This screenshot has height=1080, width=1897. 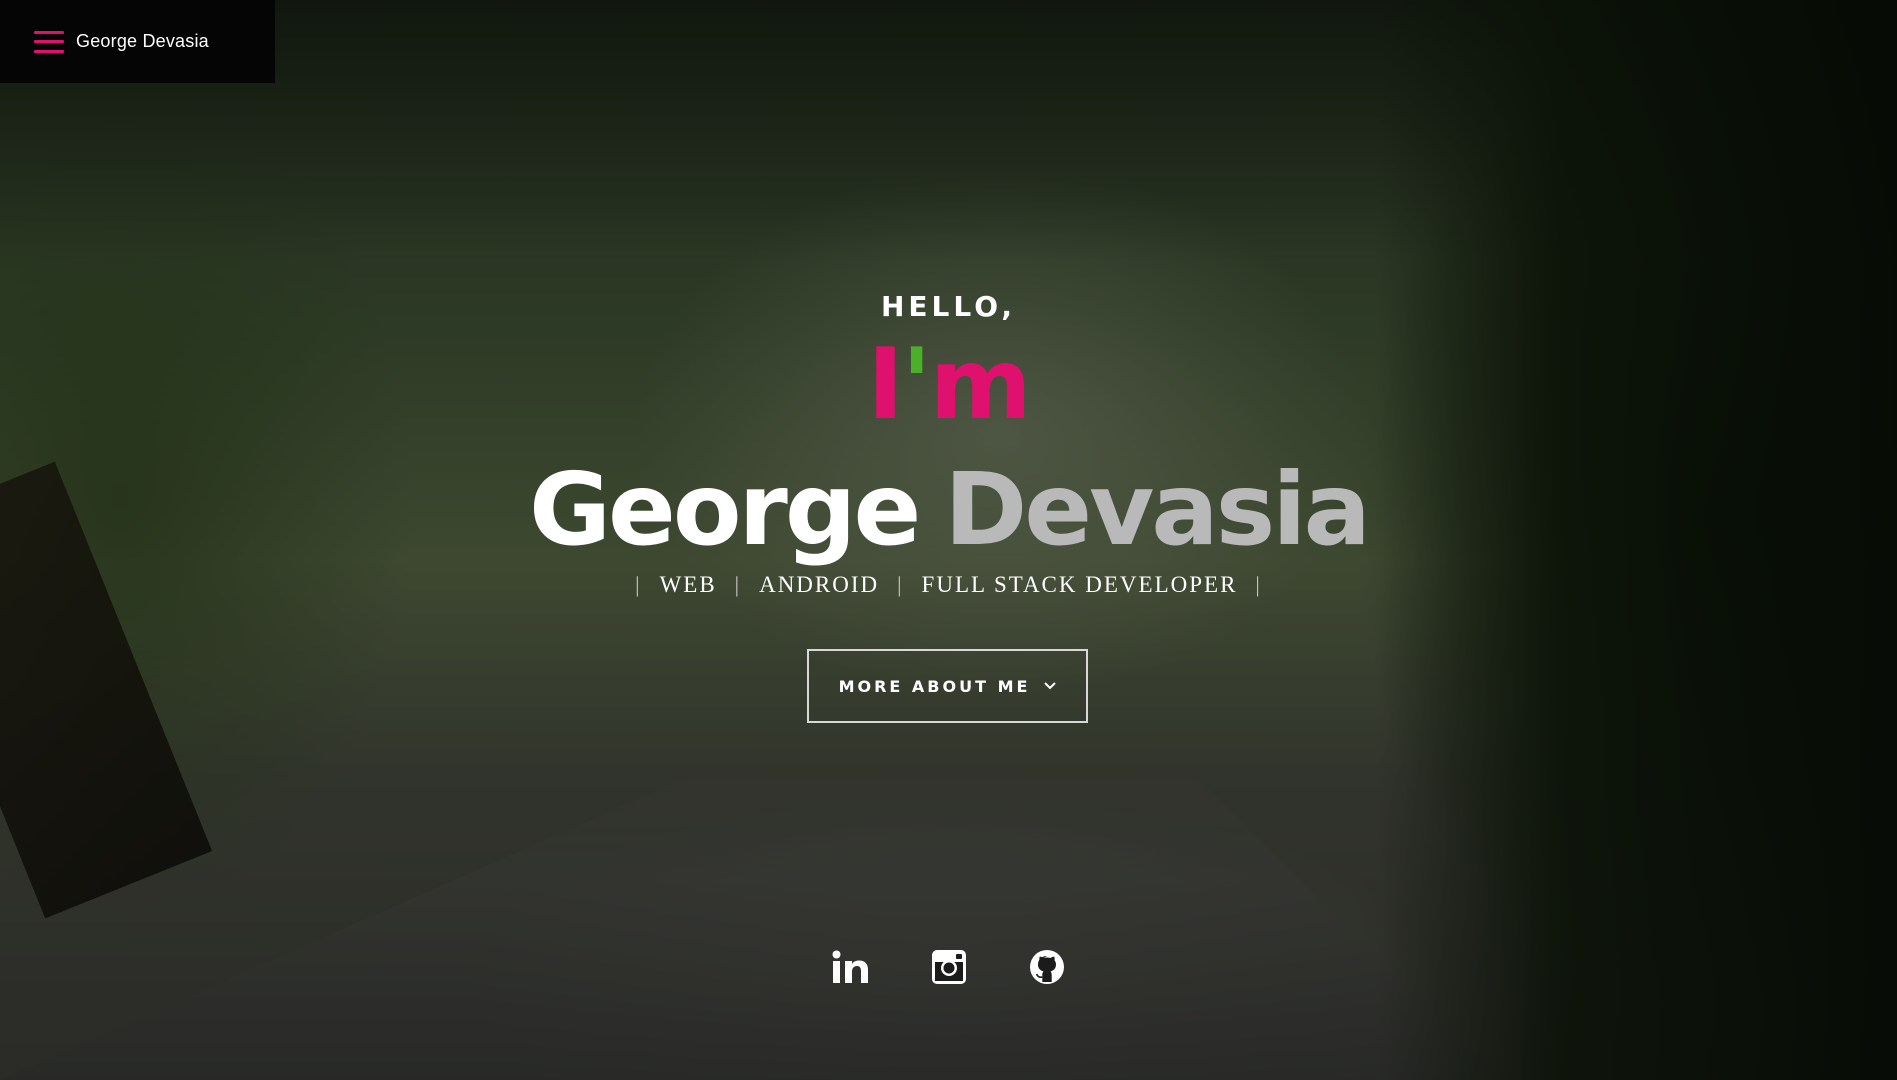 I want to click on linkedin-icon, so click(x=851, y=967).